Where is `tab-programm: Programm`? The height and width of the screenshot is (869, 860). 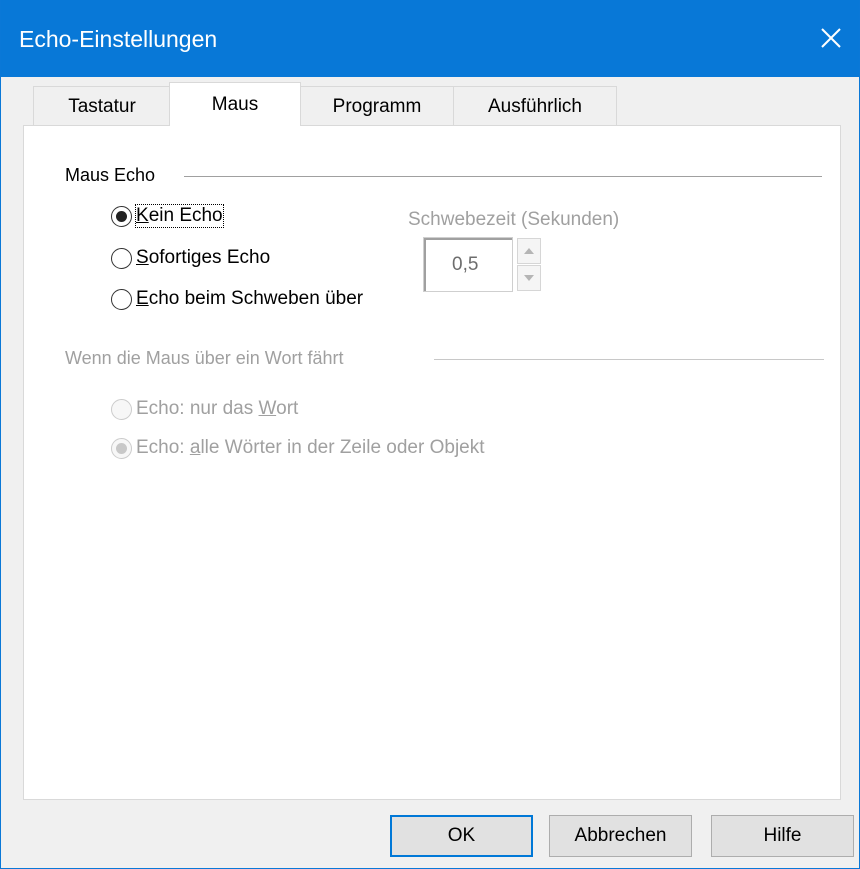 tab-programm: Programm is located at coordinates (377, 106).